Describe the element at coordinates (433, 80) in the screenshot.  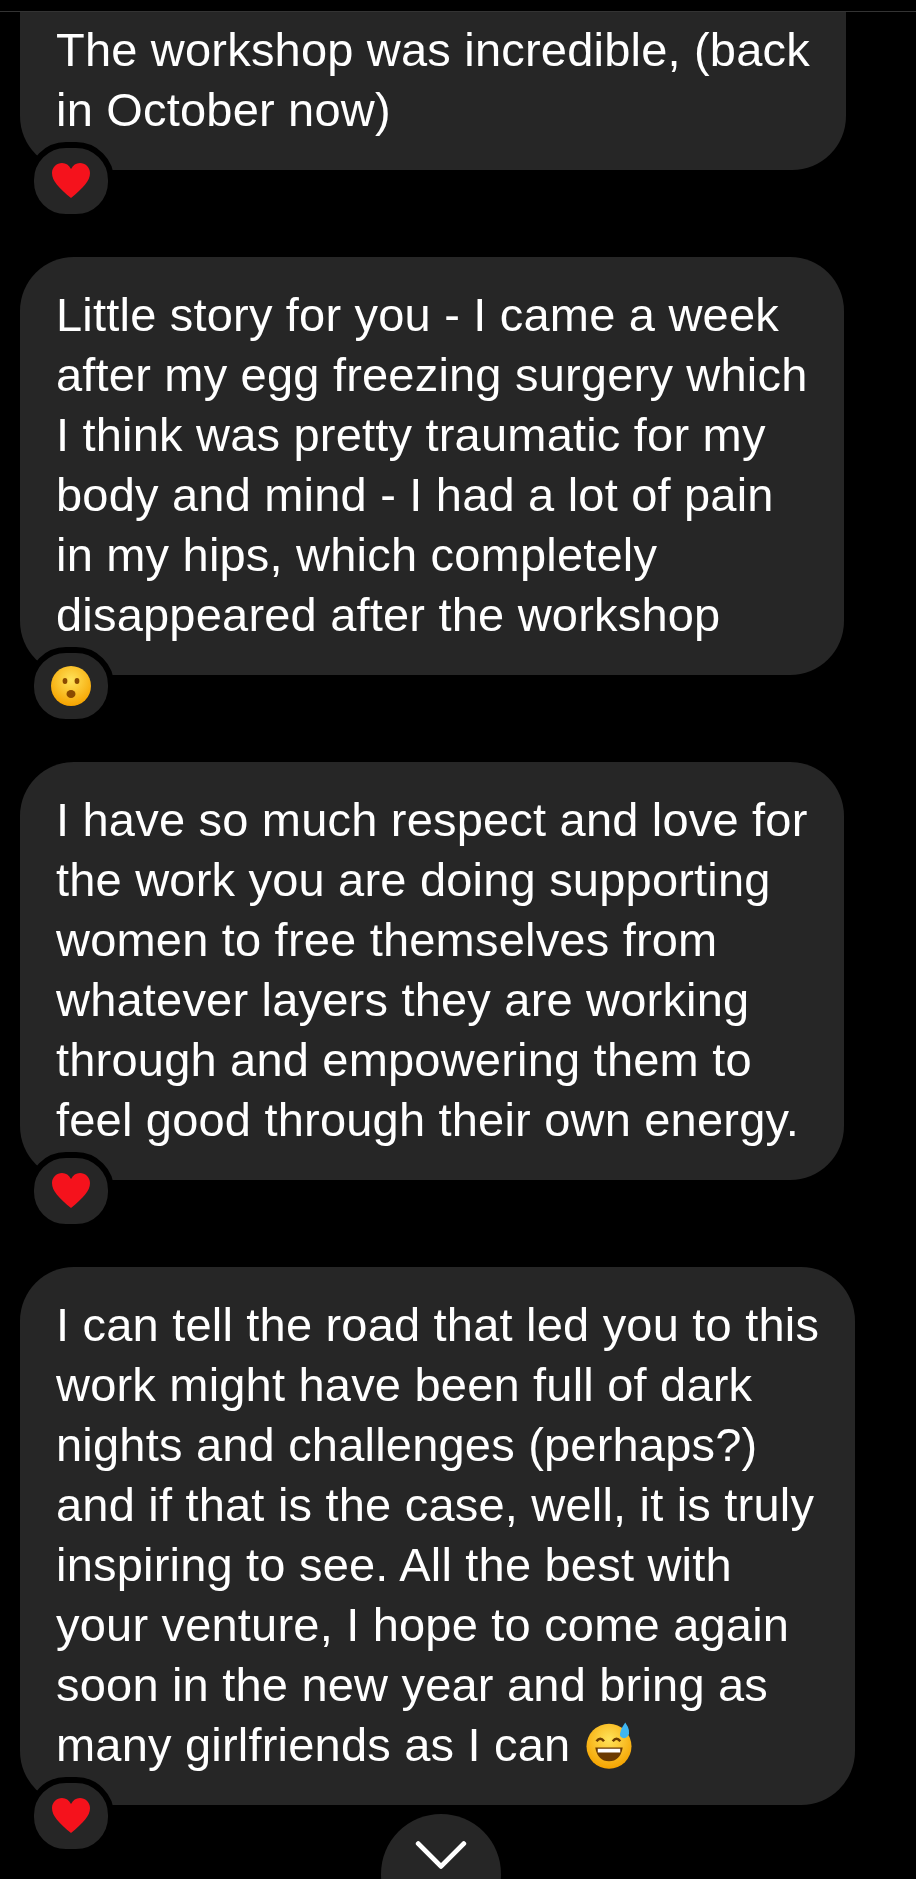
I see `message-text: The workshop was incredible, (back in October now)` at that location.